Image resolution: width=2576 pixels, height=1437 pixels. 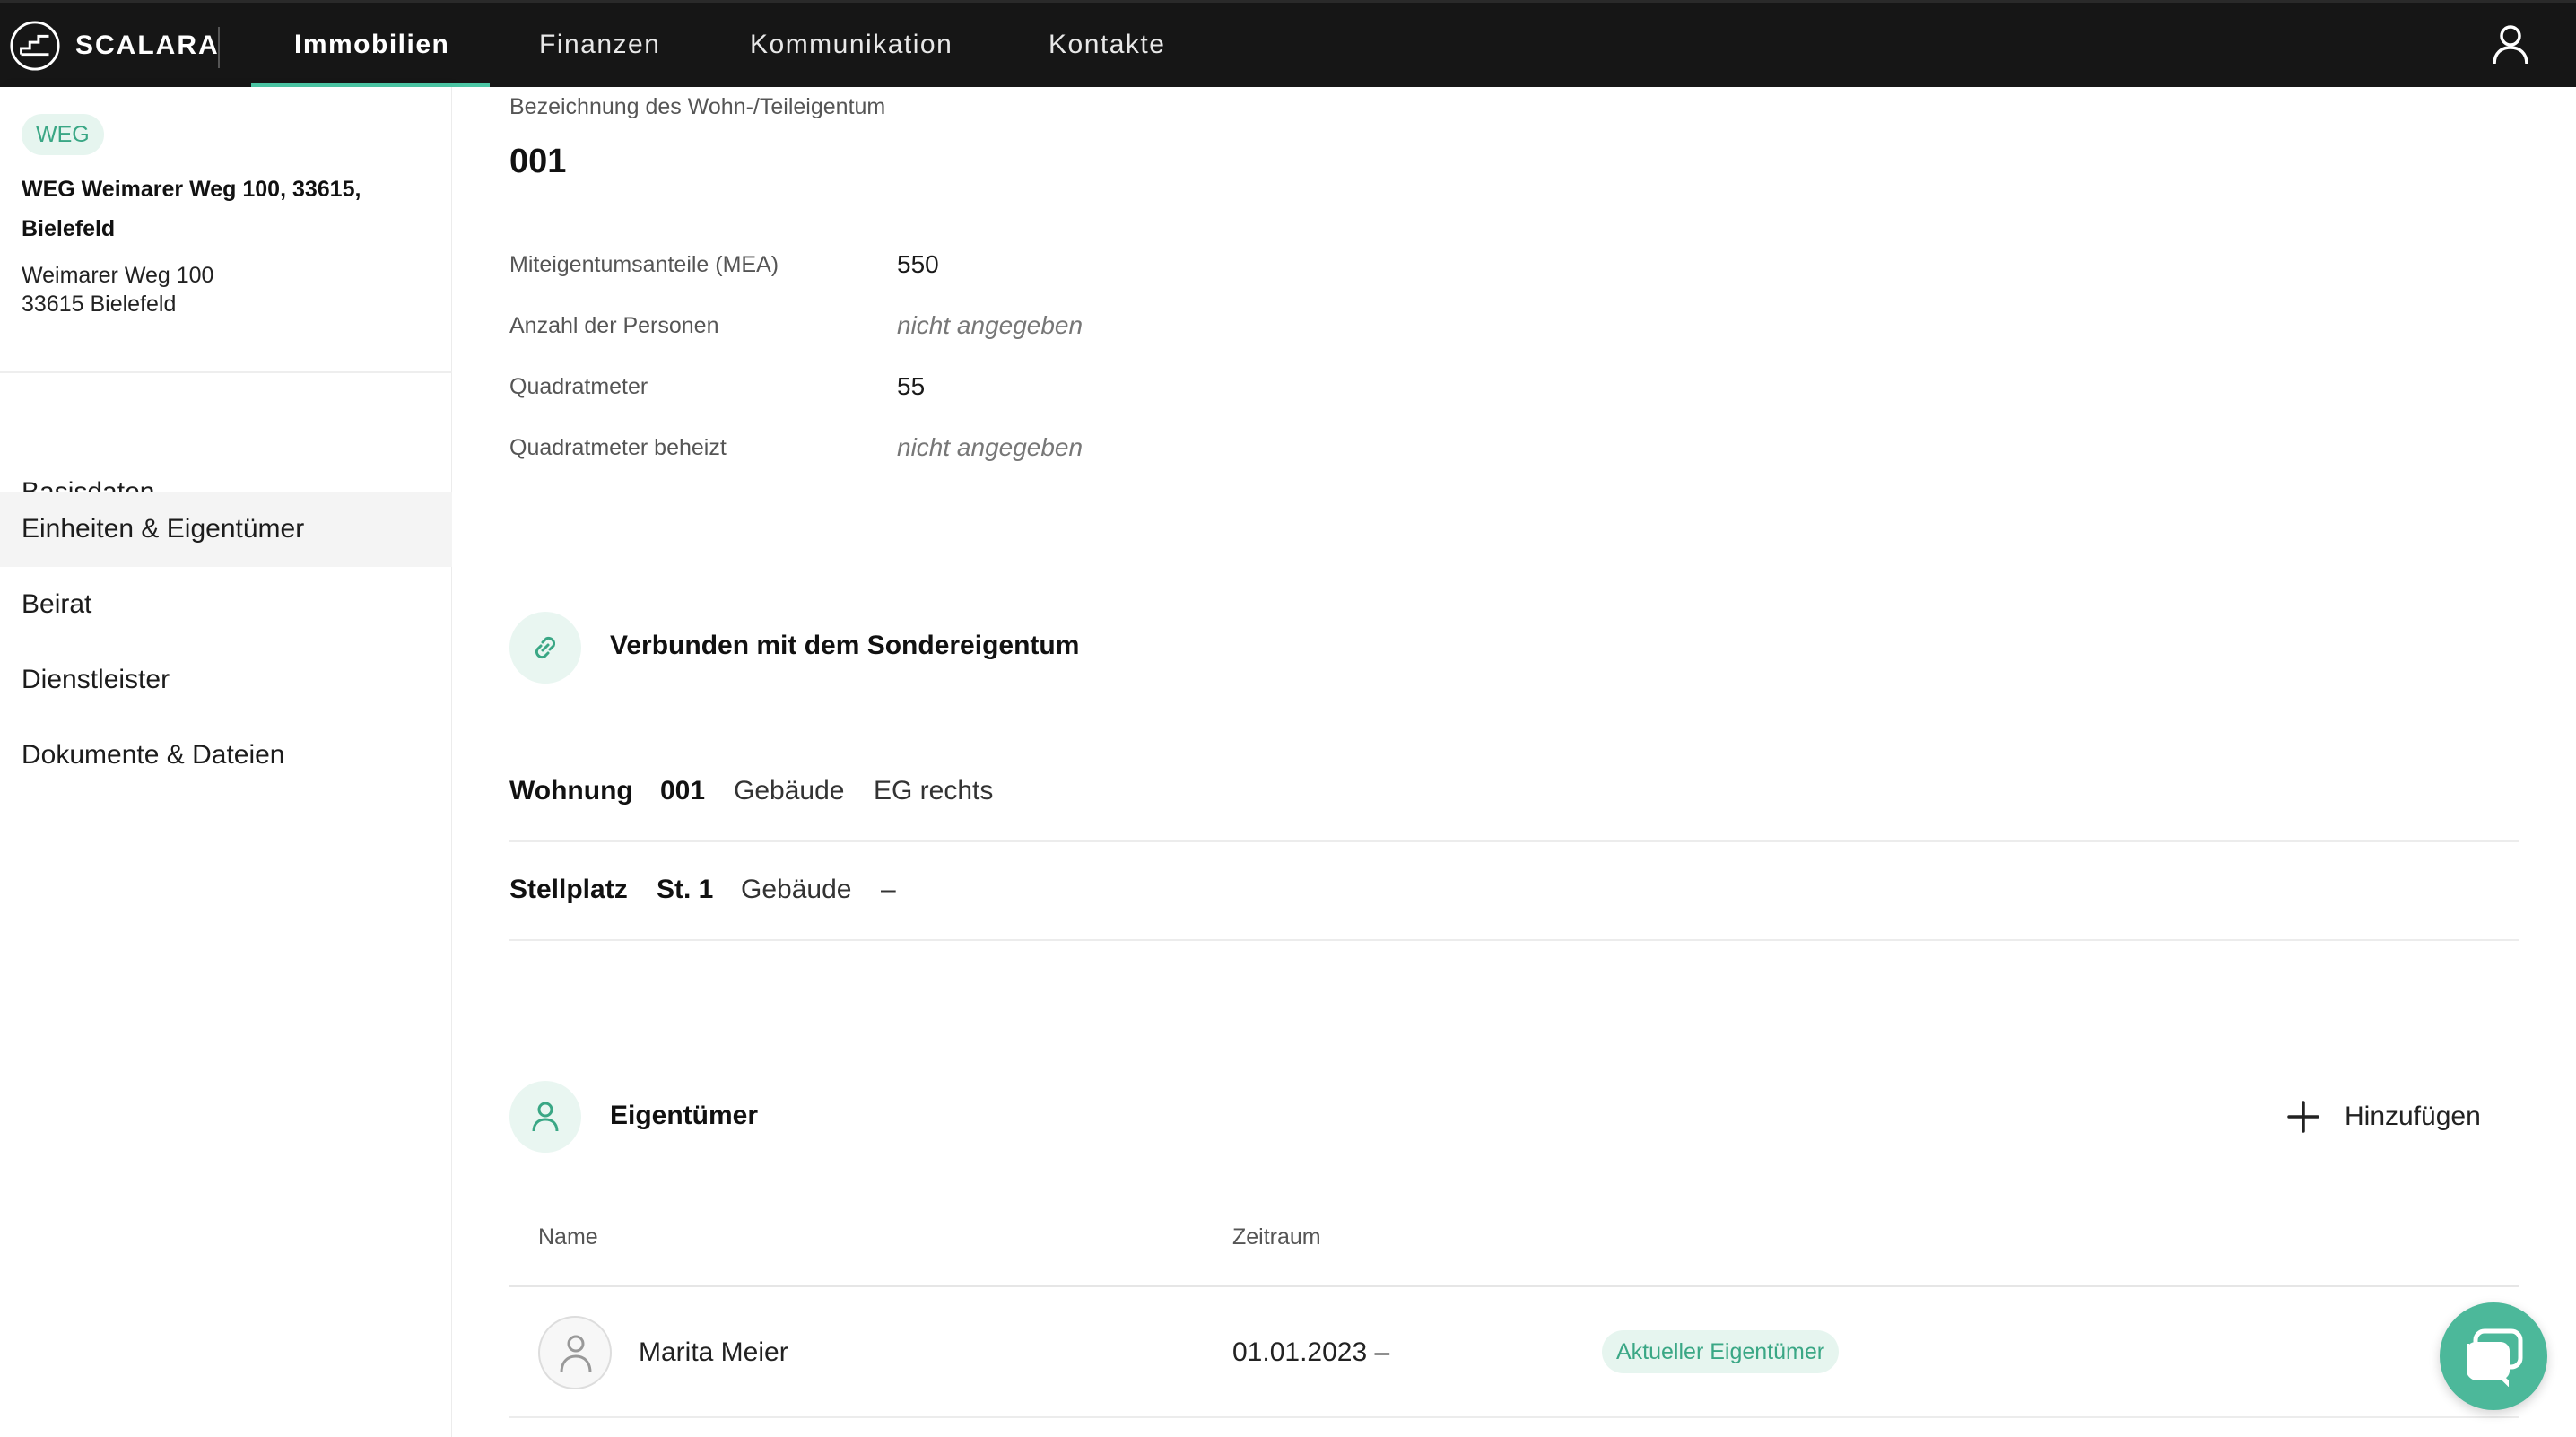 I want to click on owners-table-header: Name Zeitraum, so click(x=1514, y=1242).